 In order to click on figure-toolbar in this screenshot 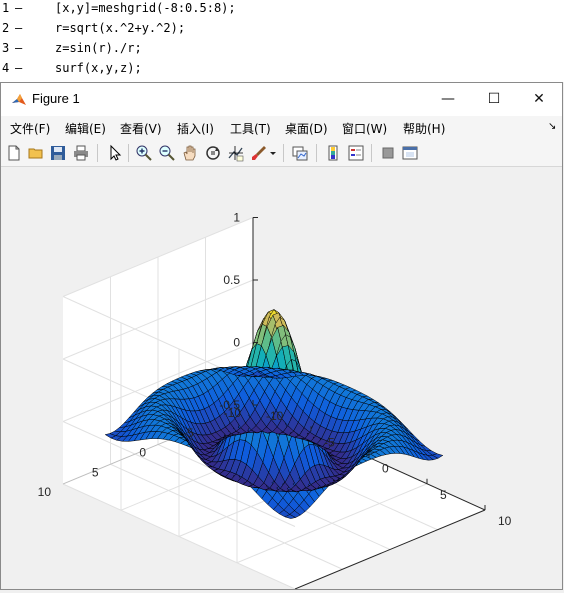, I will do `click(281, 153)`.